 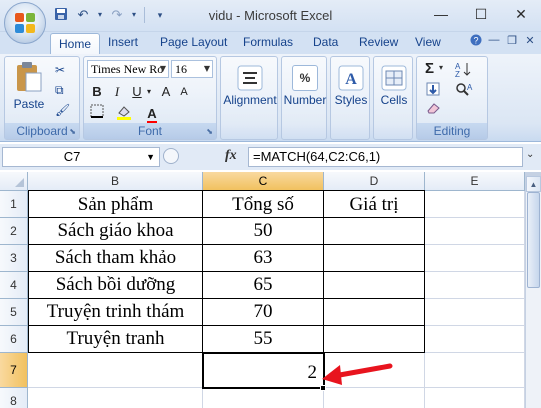 What do you see at coordinates (163, 69) in the screenshot?
I see `font-name-dropdown-icon: ▼` at bounding box center [163, 69].